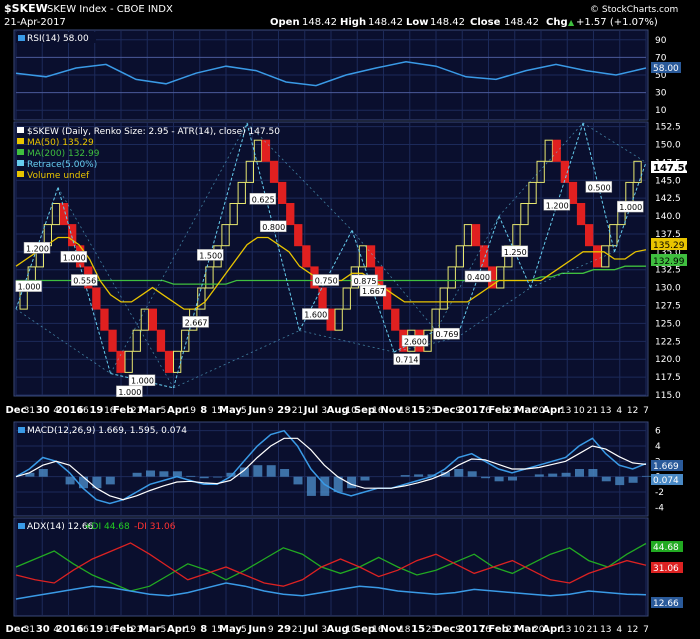 This screenshot has width=700, height=639. Describe the element at coordinates (666, 69) in the screenshot. I see `rsi-last-value: 58.00` at that location.